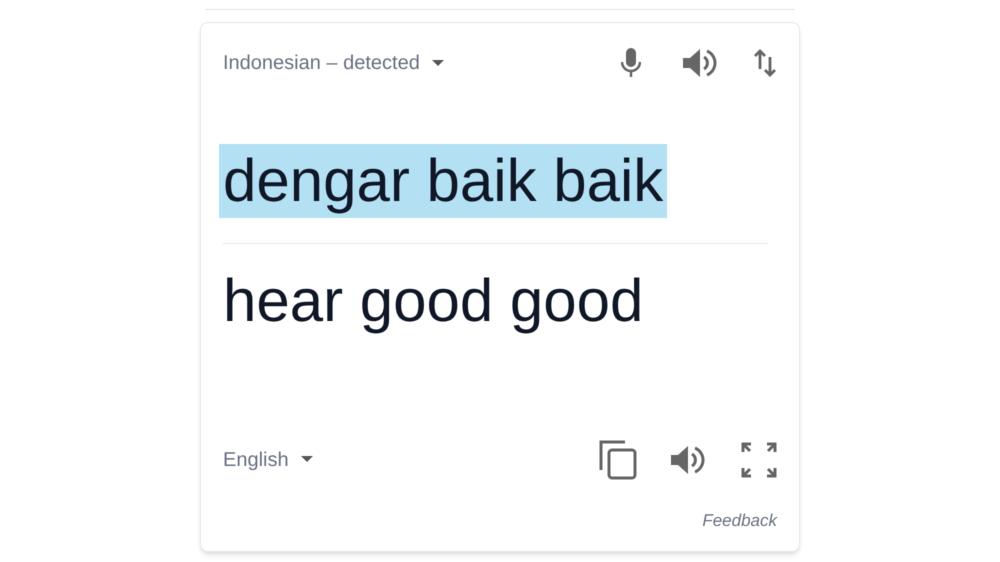  What do you see at coordinates (333, 63) in the screenshot?
I see `source-language-dropdown: Indonesian – detected` at bounding box center [333, 63].